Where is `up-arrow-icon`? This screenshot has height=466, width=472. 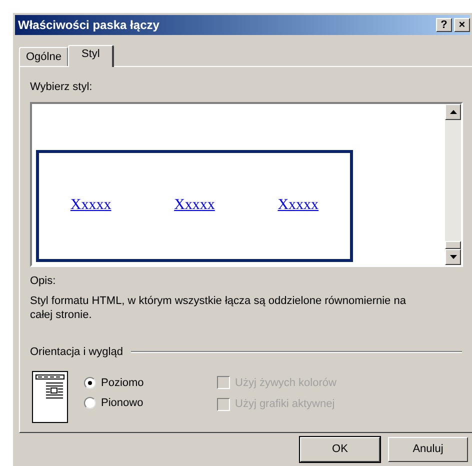
up-arrow-icon is located at coordinates (453, 112).